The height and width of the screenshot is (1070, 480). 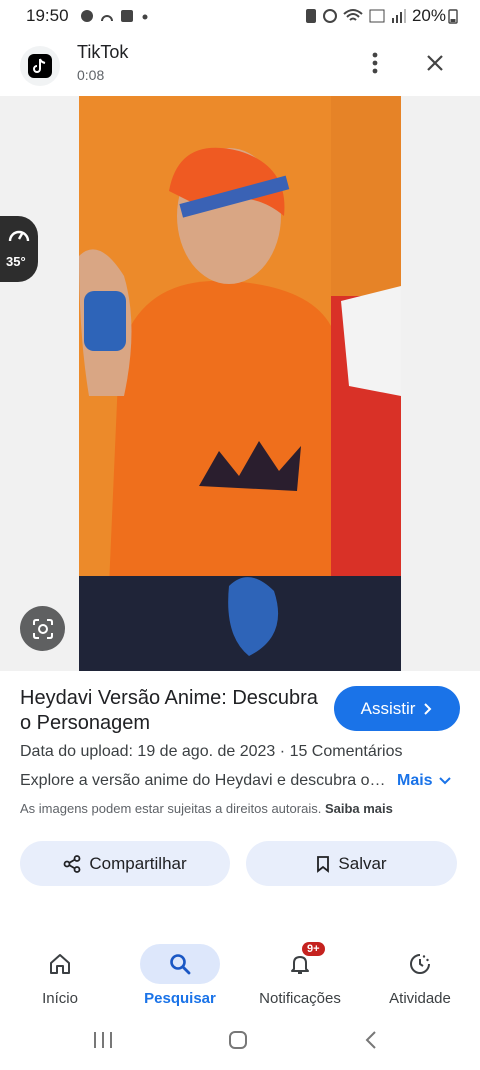 What do you see at coordinates (445, 781) in the screenshot?
I see `chevron-down-icon` at bounding box center [445, 781].